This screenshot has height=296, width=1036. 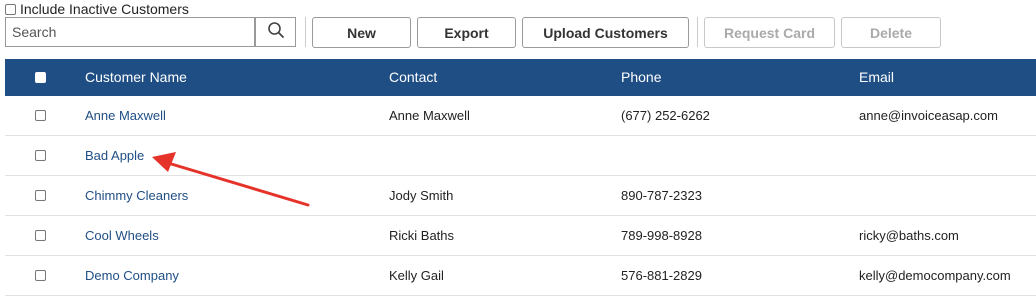 What do you see at coordinates (641, 77) in the screenshot?
I see `column-header-phone: Phone` at bounding box center [641, 77].